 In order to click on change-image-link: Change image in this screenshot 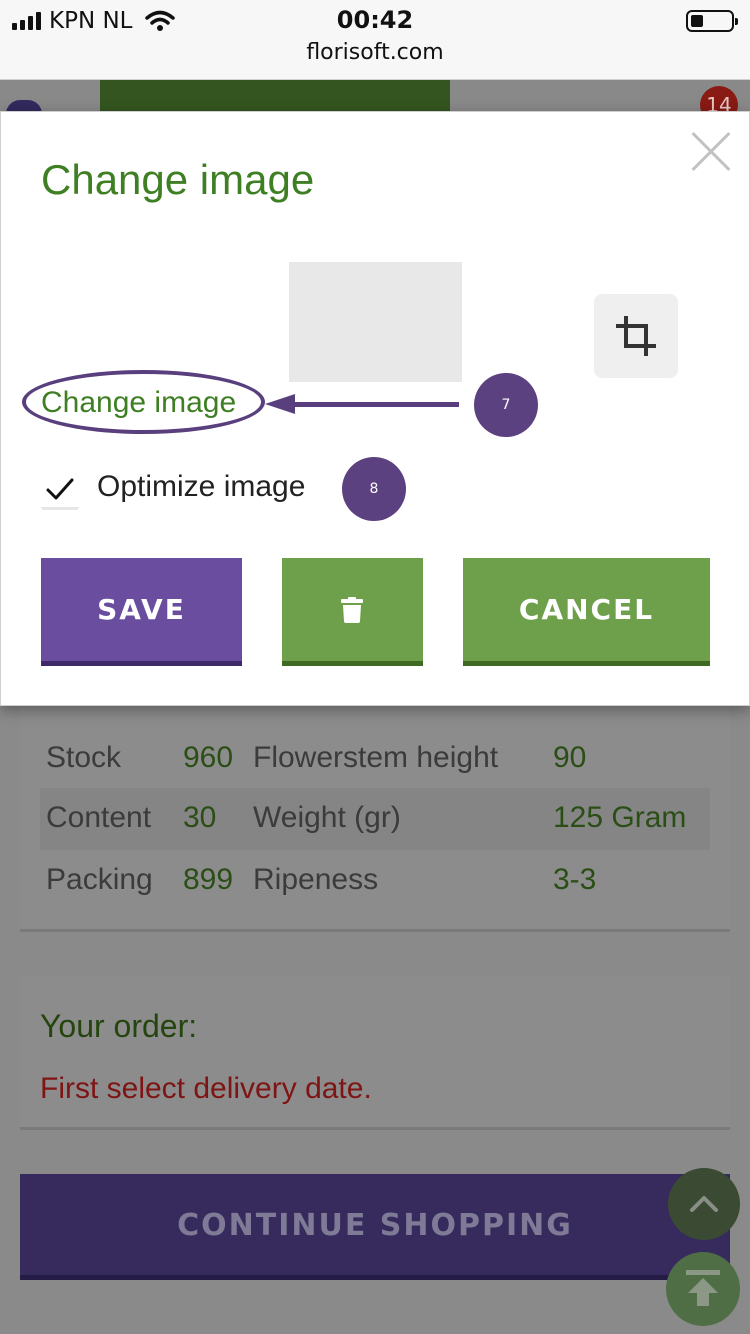, I will do `click(138, 403)`.